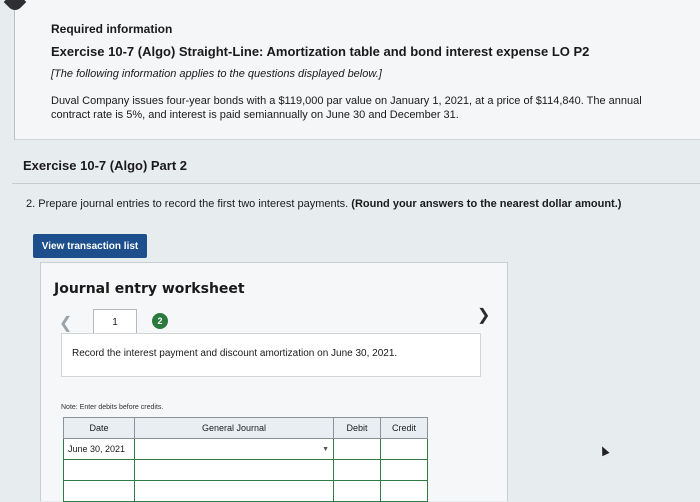 Image resolution: width=700 pixels, height=502 pixels. What do you see at coordinates (112, 29) in the screenshot?
I see `required-information-heading: Required information` at bounding box center [112, 29].